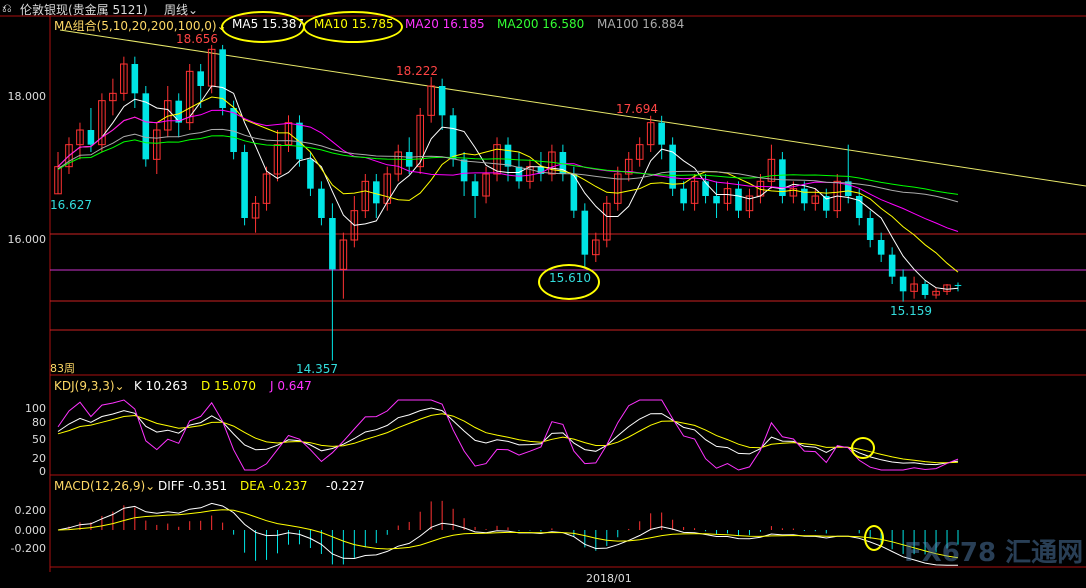  Describe the element at coordinates (104, 486) in the screenshot. I see `macd-label: MACD(12,26,9)⌄` at that location.